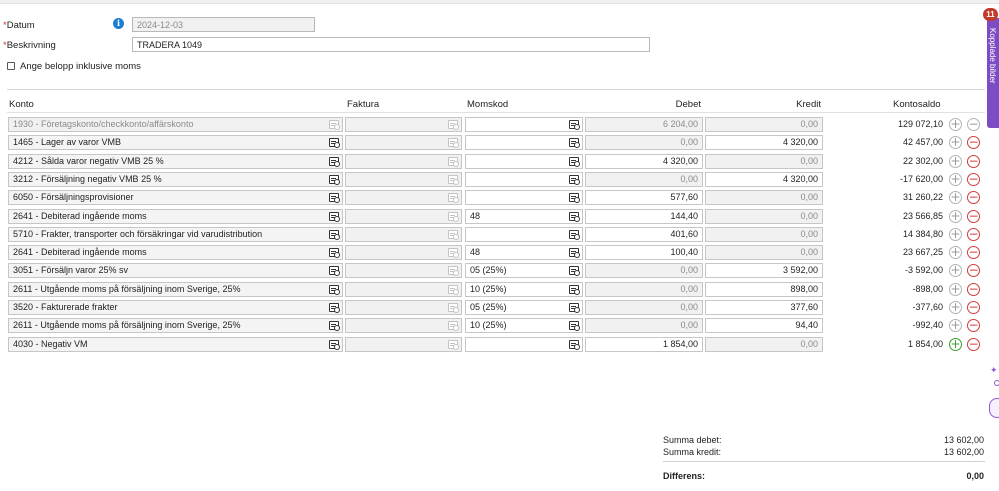  What do you see at coordinates (11, 66) in the screenshot?
I see `inkl-moms-checkbox` at bounding box center [11, 66].